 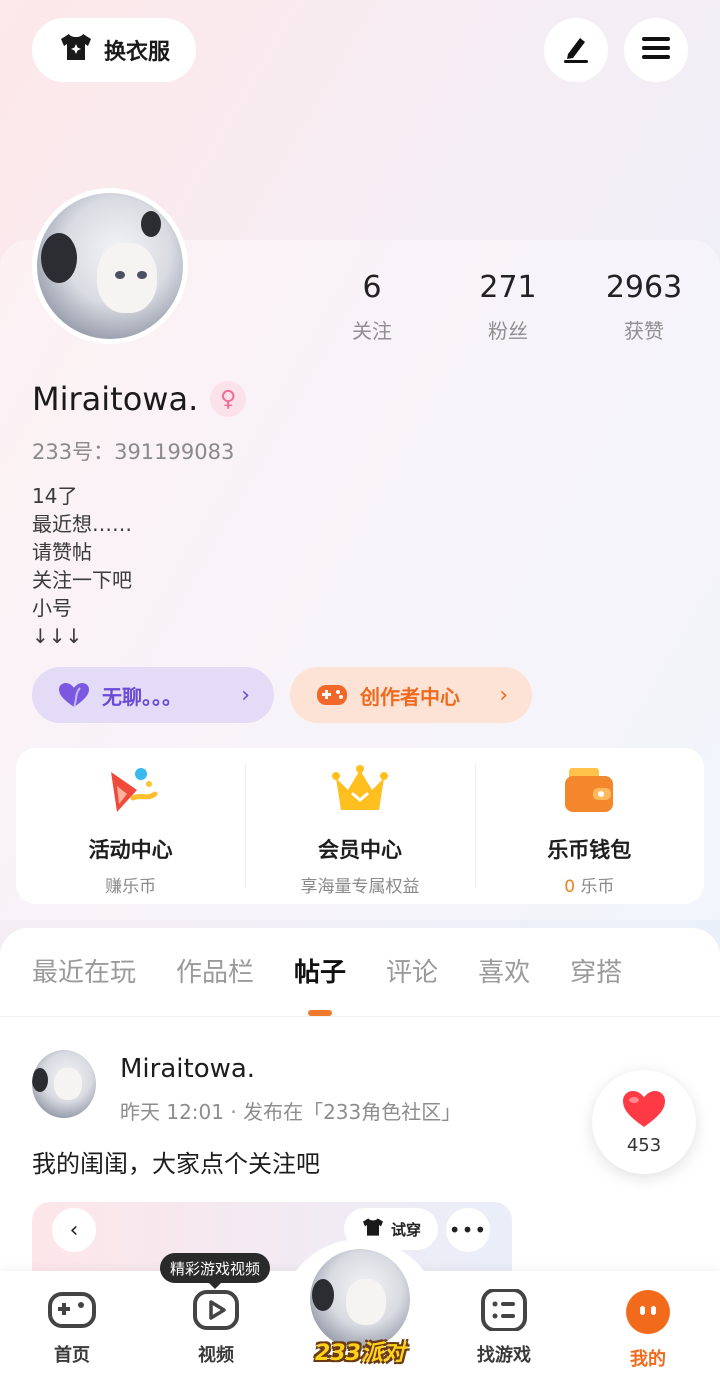 I want to click on profile-tabs: 最近在玩 作品栏 帖子 评论 喜欢 穿搭, so click(x=376, y=984).